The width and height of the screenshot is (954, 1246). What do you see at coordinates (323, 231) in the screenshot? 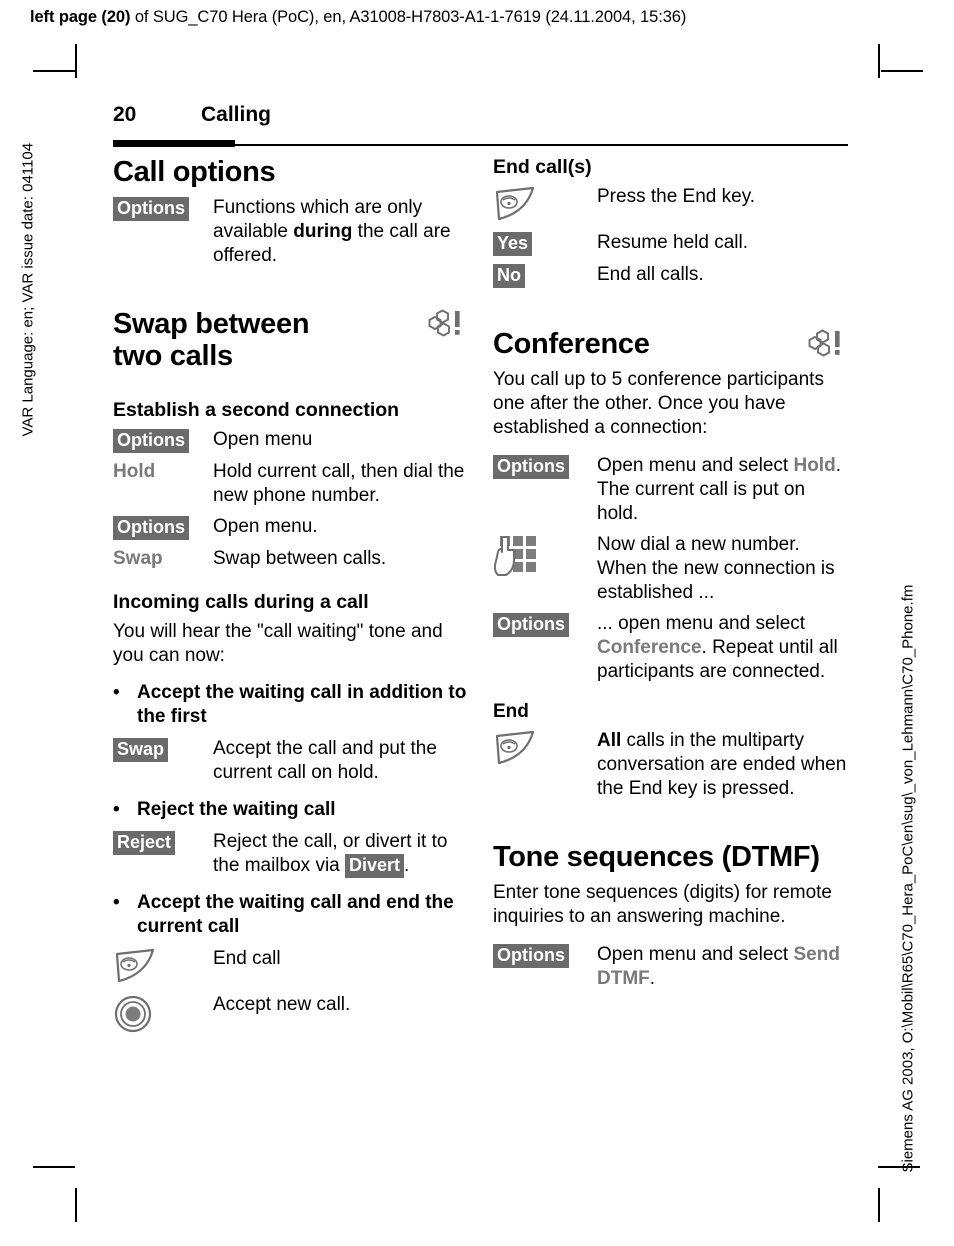
I see `desc-text-bold: during` at bounding box center [323, 231].